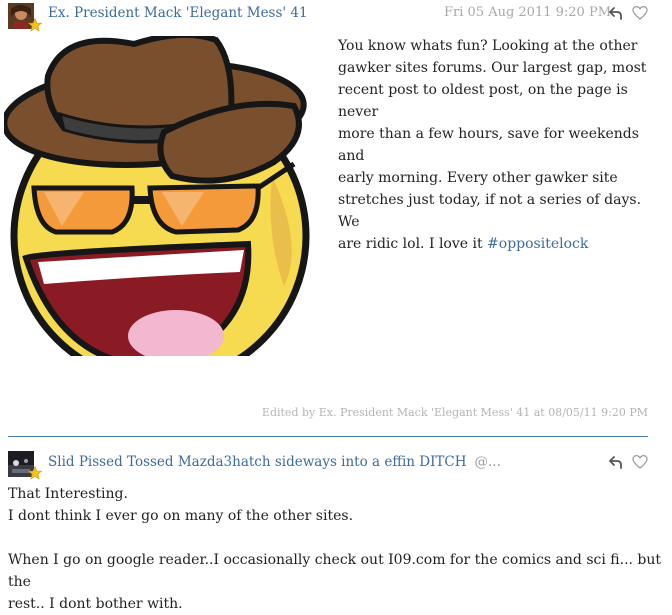 The image size is (672, 615). I want to click on post-line-last: are ridic lol. I love it #oppositelock, so click(498, 244).